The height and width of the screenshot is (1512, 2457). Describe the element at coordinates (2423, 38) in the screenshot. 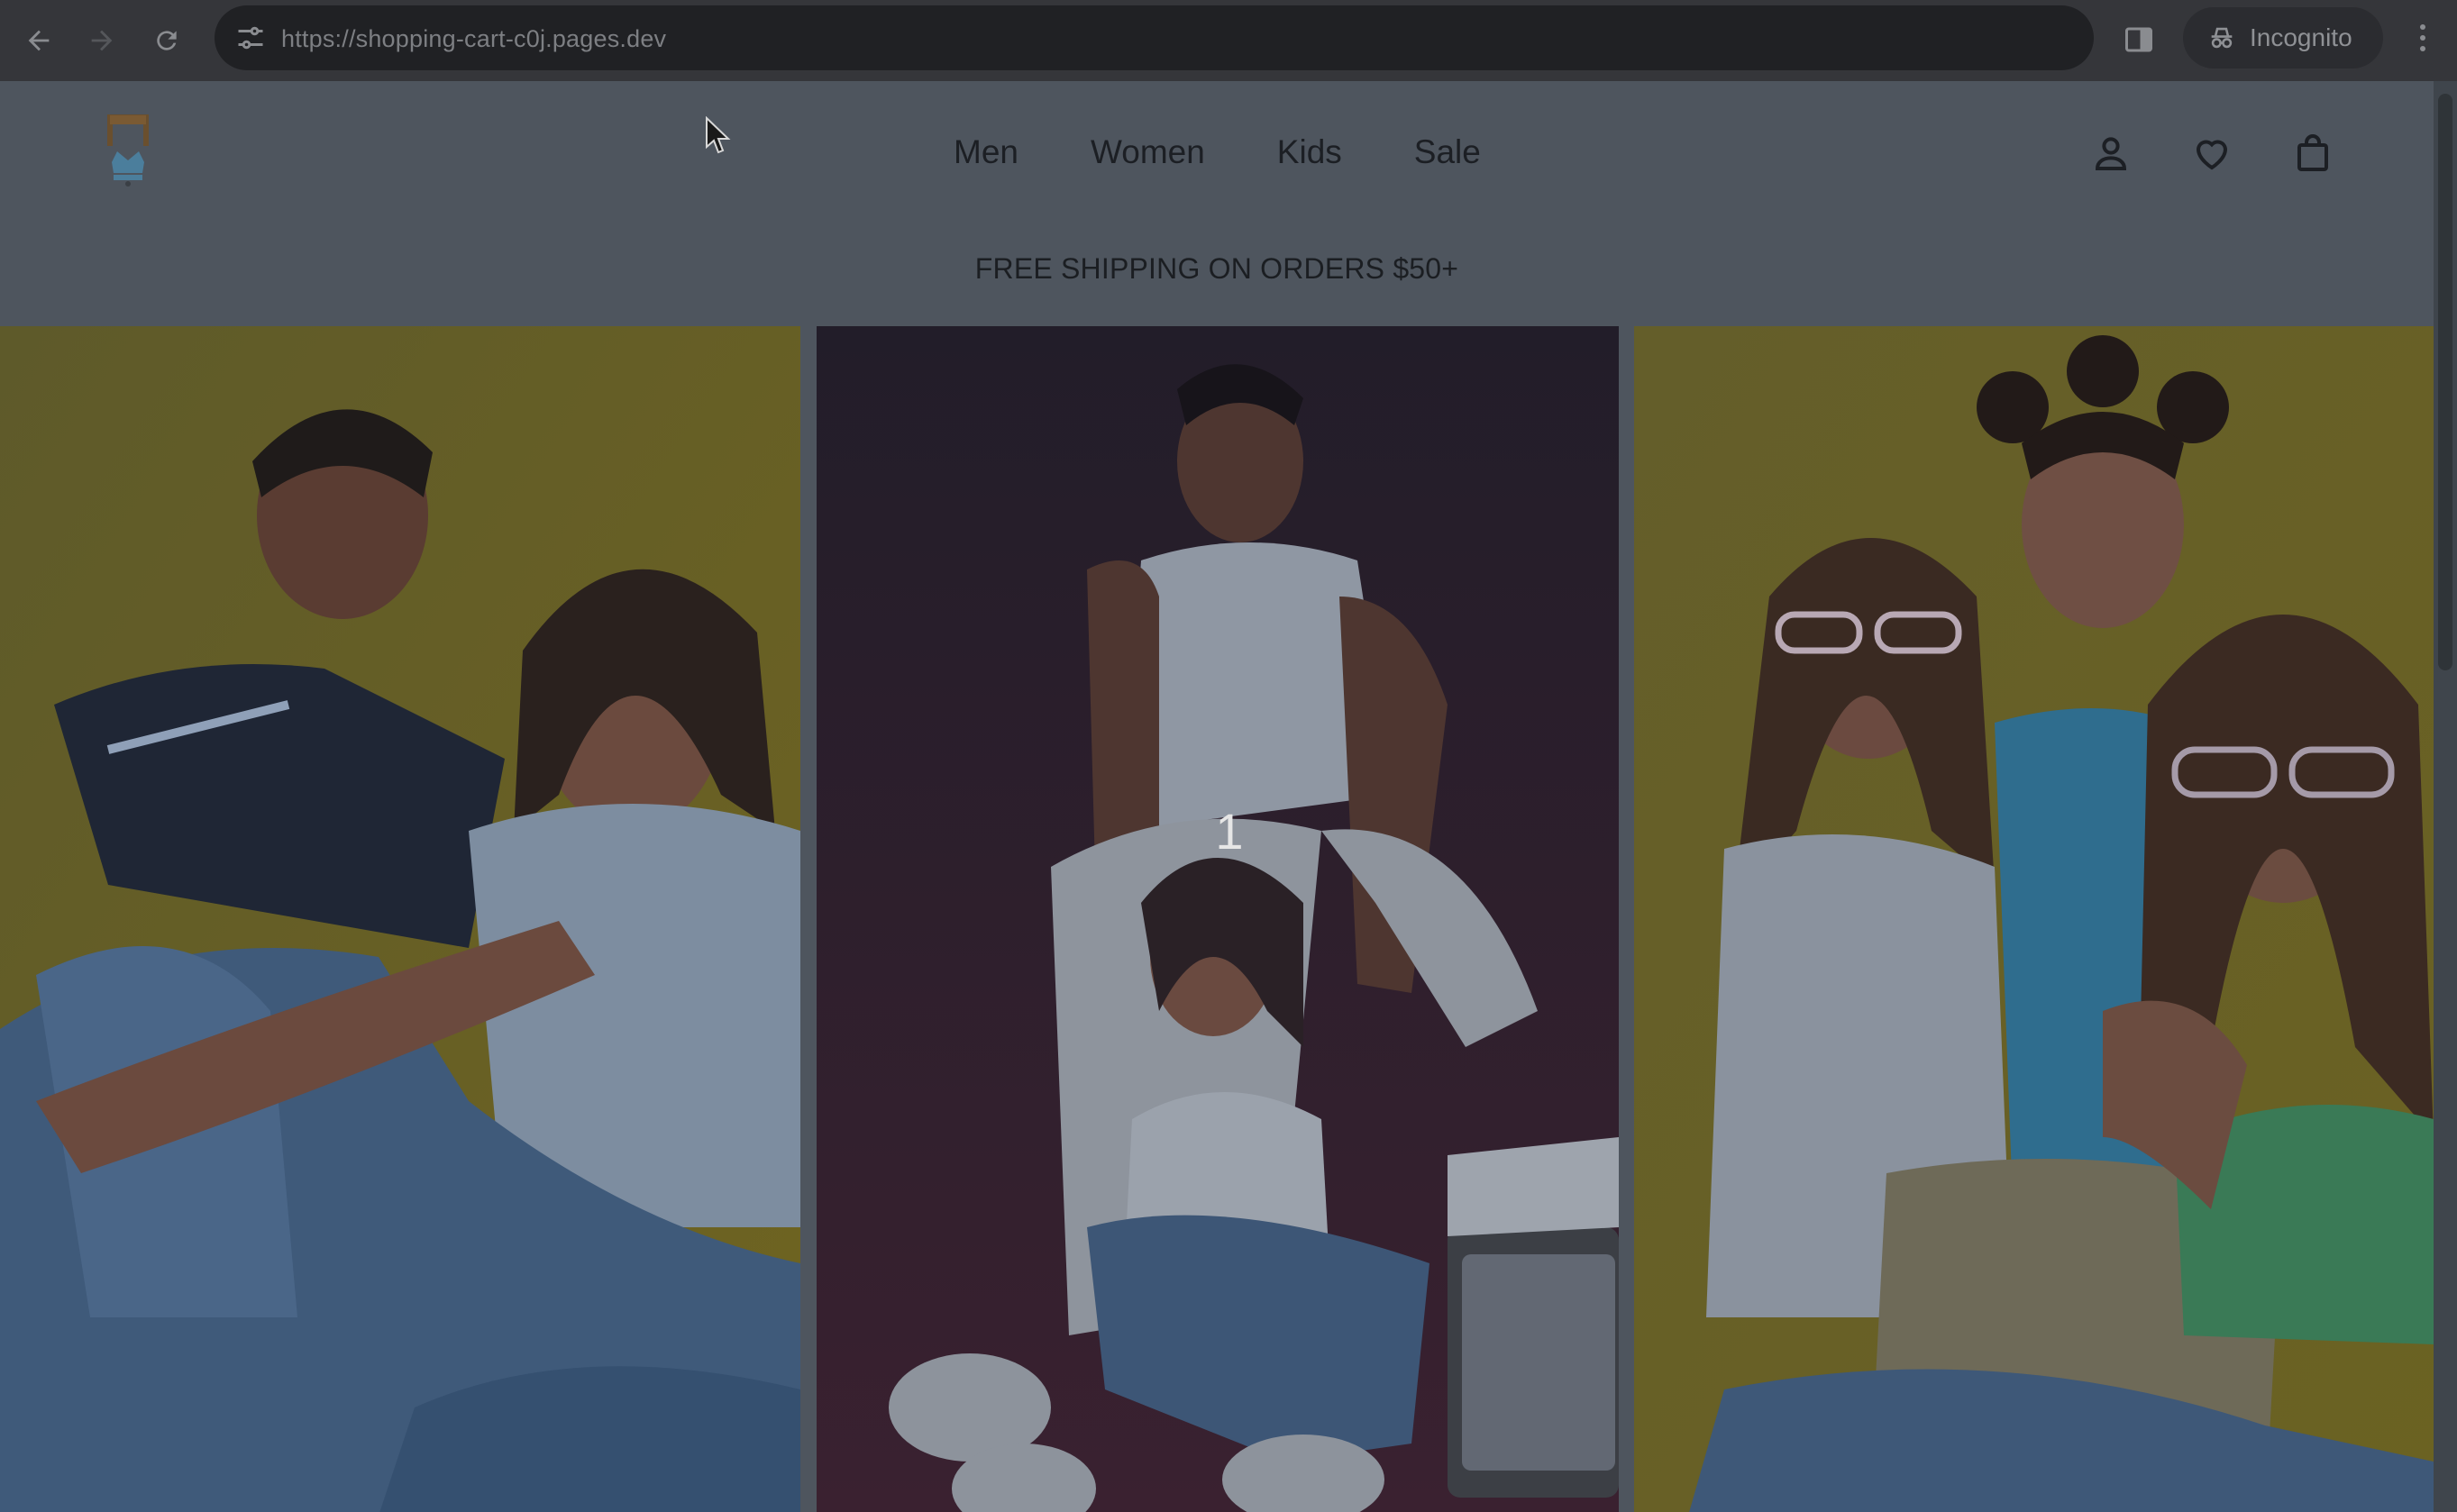

I see `more-vert-icon` at that location.